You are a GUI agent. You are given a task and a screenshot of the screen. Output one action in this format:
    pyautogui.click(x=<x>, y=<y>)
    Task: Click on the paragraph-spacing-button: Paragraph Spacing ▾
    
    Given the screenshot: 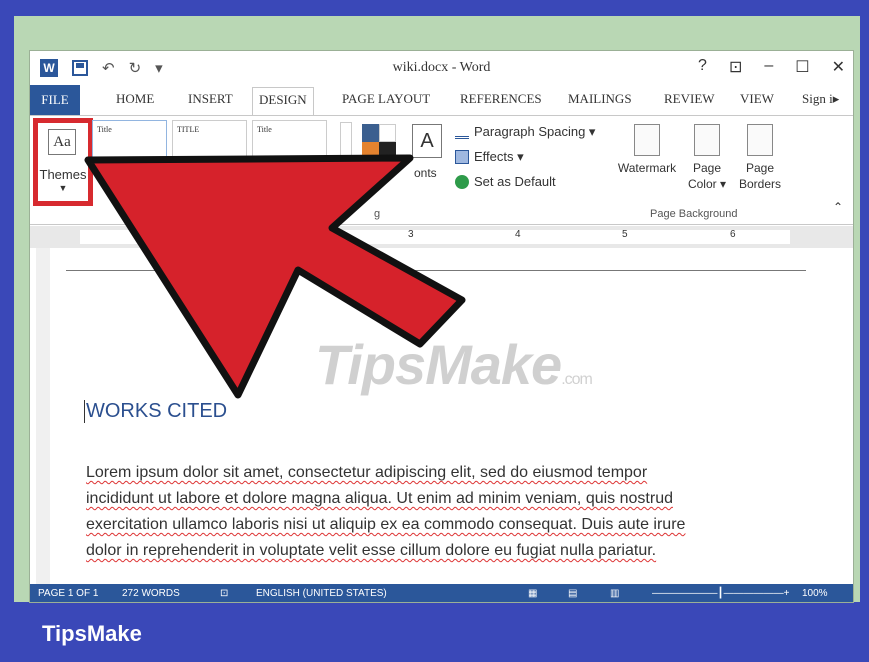 What is the action you would take?
    pyautogui.click(x=525, y=132)
    